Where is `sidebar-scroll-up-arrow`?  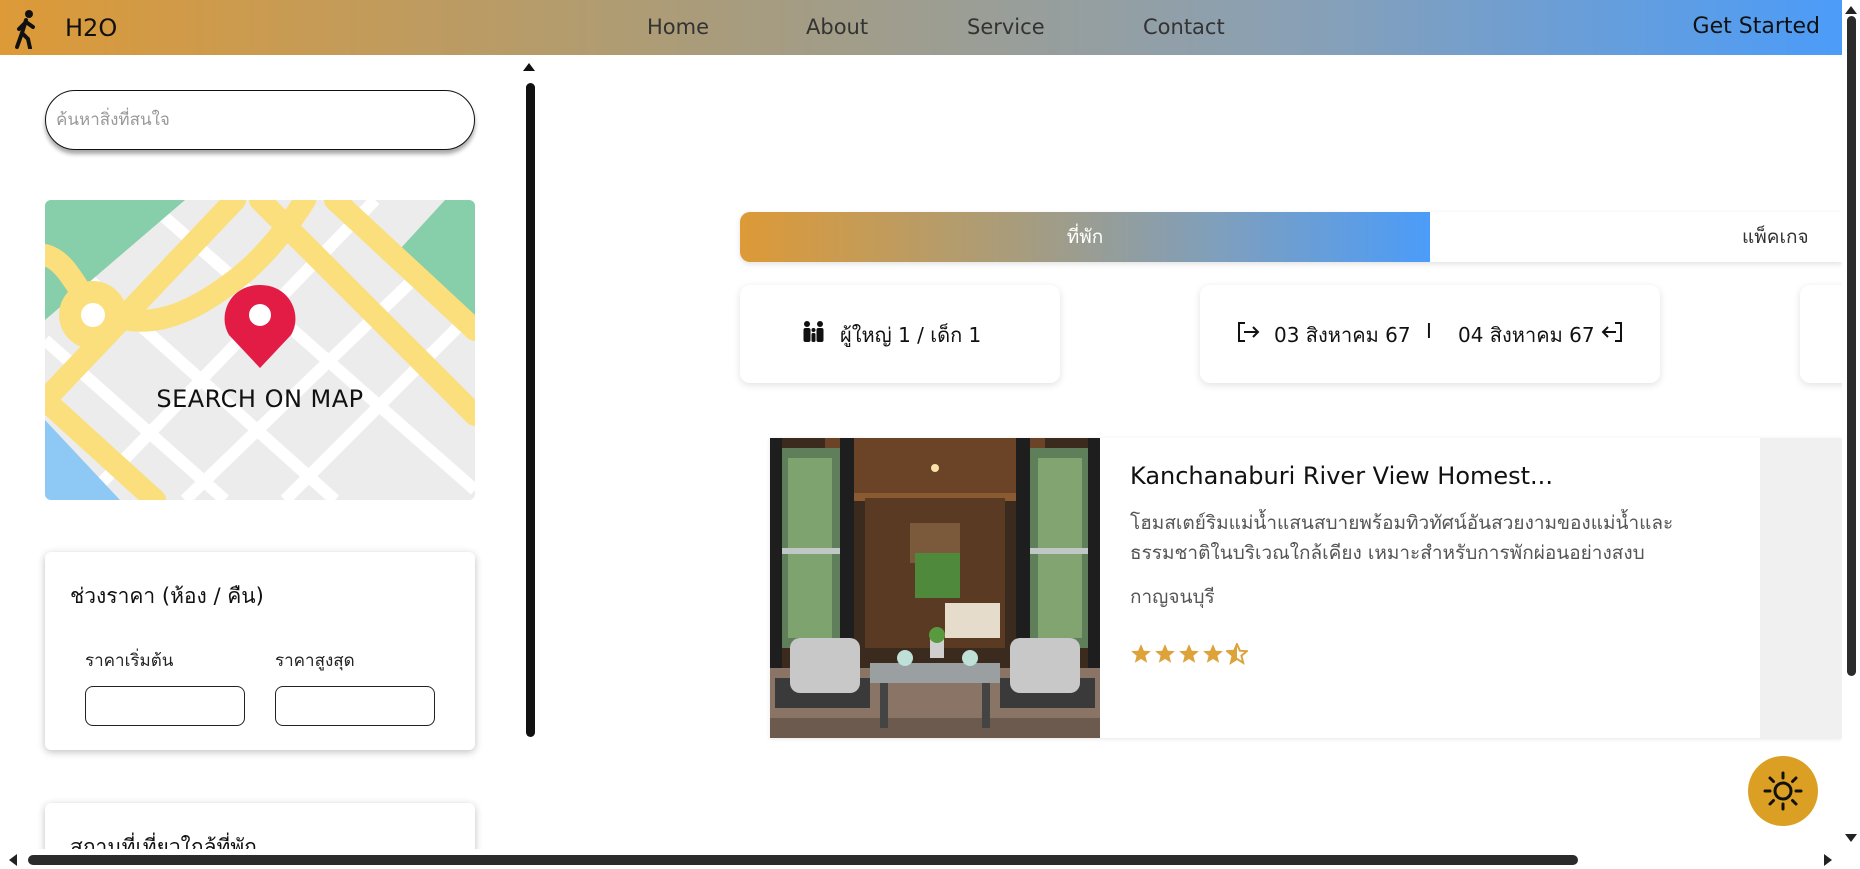
sidebar-scroll-up-arrow is located at coordinates (529, 67).